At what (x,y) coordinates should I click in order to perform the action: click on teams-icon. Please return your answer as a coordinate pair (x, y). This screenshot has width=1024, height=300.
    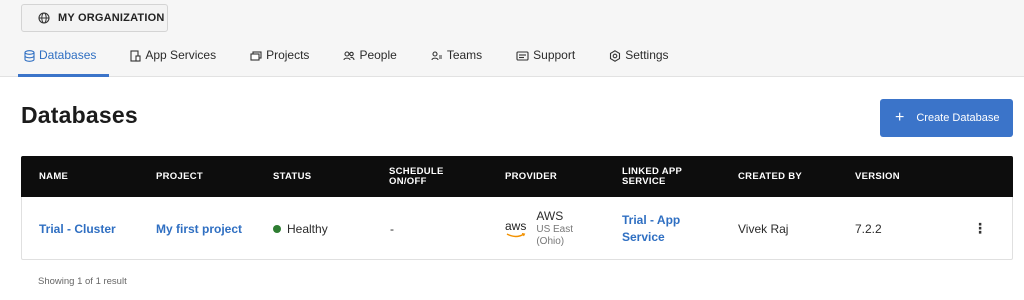
    Looking at the image, I should click on (436, 56).